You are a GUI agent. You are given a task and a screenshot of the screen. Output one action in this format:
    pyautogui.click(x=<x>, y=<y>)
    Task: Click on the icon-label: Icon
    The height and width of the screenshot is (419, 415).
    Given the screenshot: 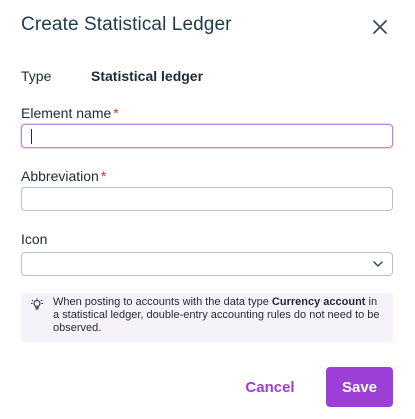 What is the action you would take?
    pyautogui.click(x=34, y=239)
    